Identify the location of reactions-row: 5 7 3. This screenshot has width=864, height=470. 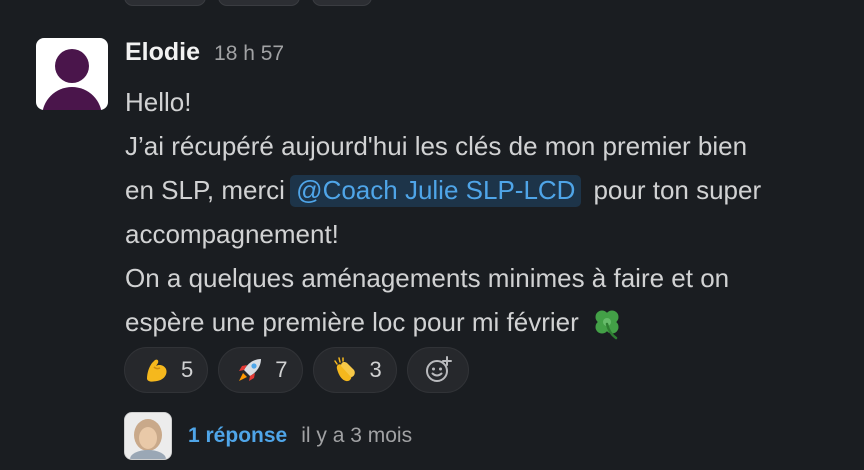
(296, 370).